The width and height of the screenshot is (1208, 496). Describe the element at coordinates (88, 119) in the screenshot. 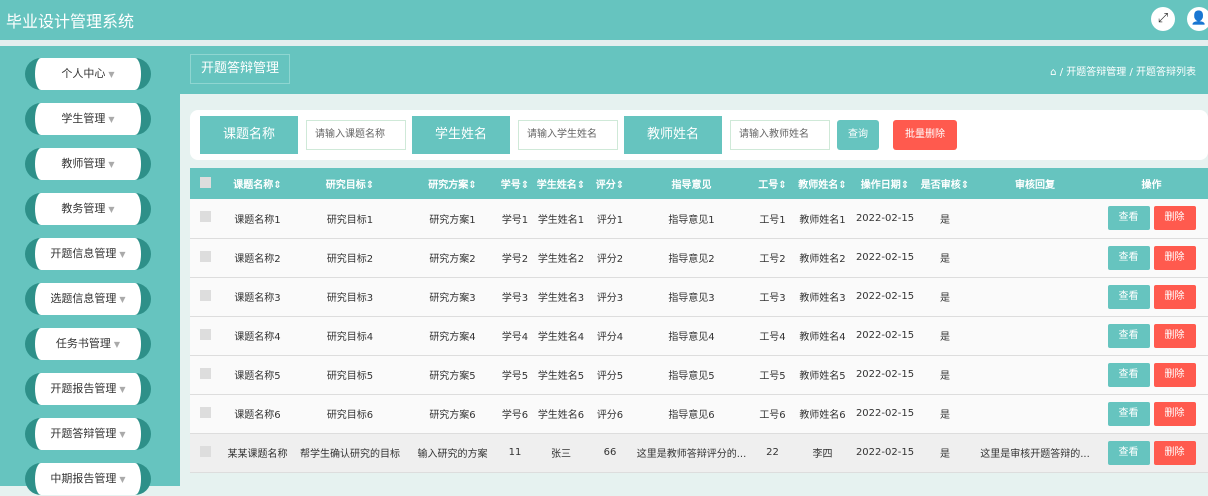

I see `sidebar-item: 学生管理 ▼` at that location.